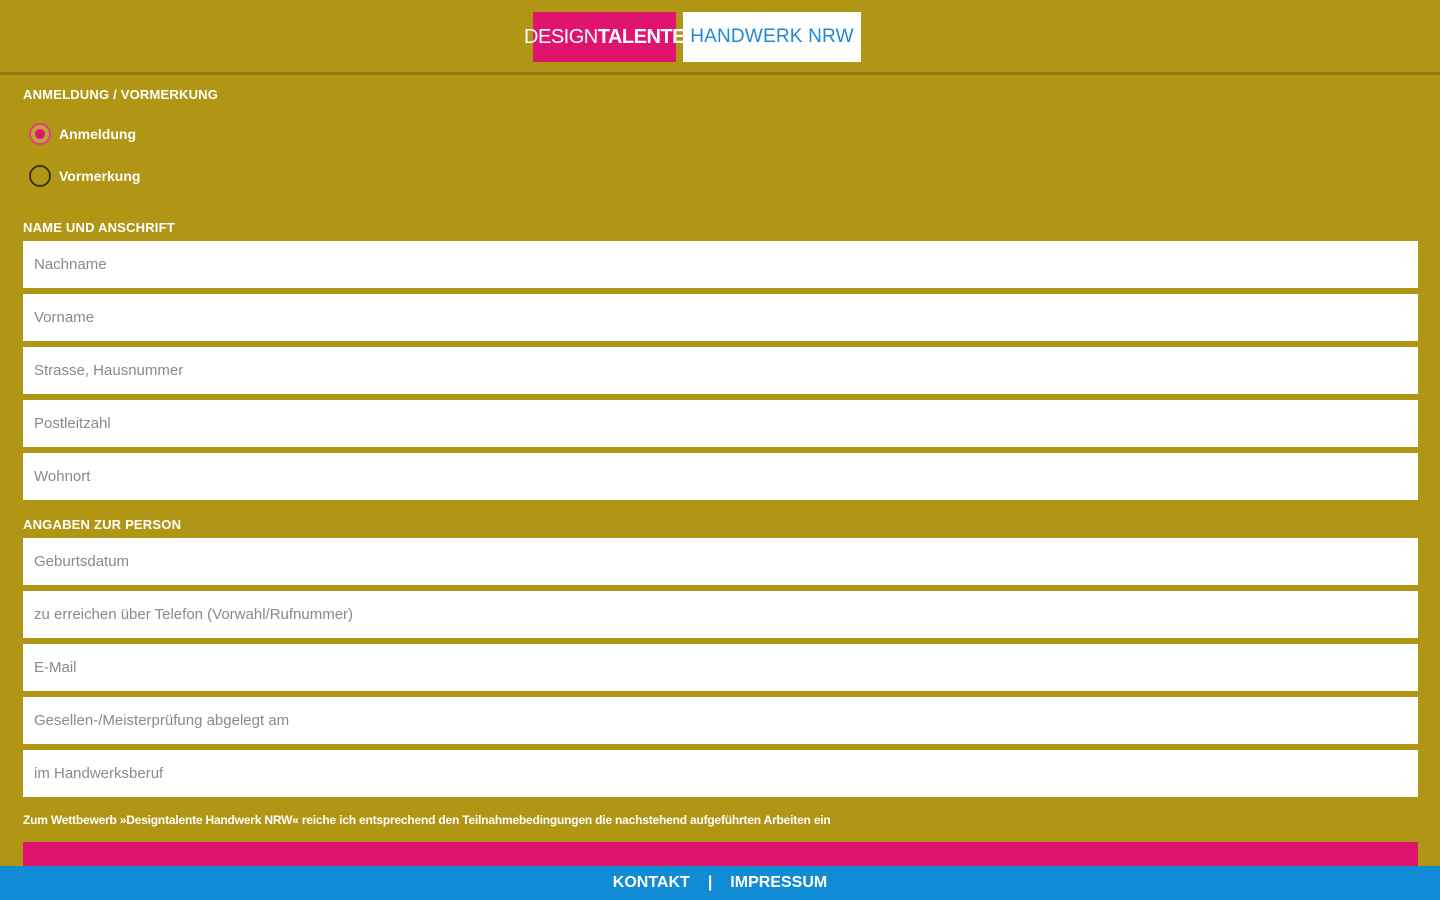 This screenshot has width=1440, height=900. Describe the element at coordinates (97, 134) in the screenshot. I see `radio-label-anmeldung: Anmeldung` at that location.